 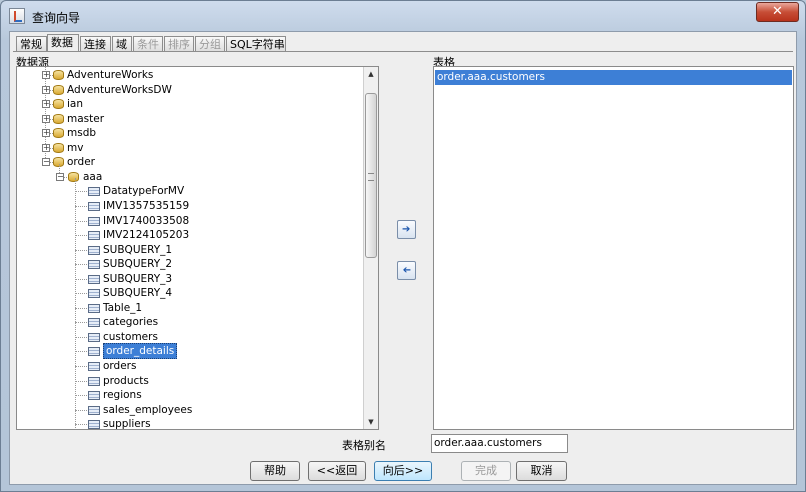 I want to click on cancel-button: 取消, so click(x=541, y=471).